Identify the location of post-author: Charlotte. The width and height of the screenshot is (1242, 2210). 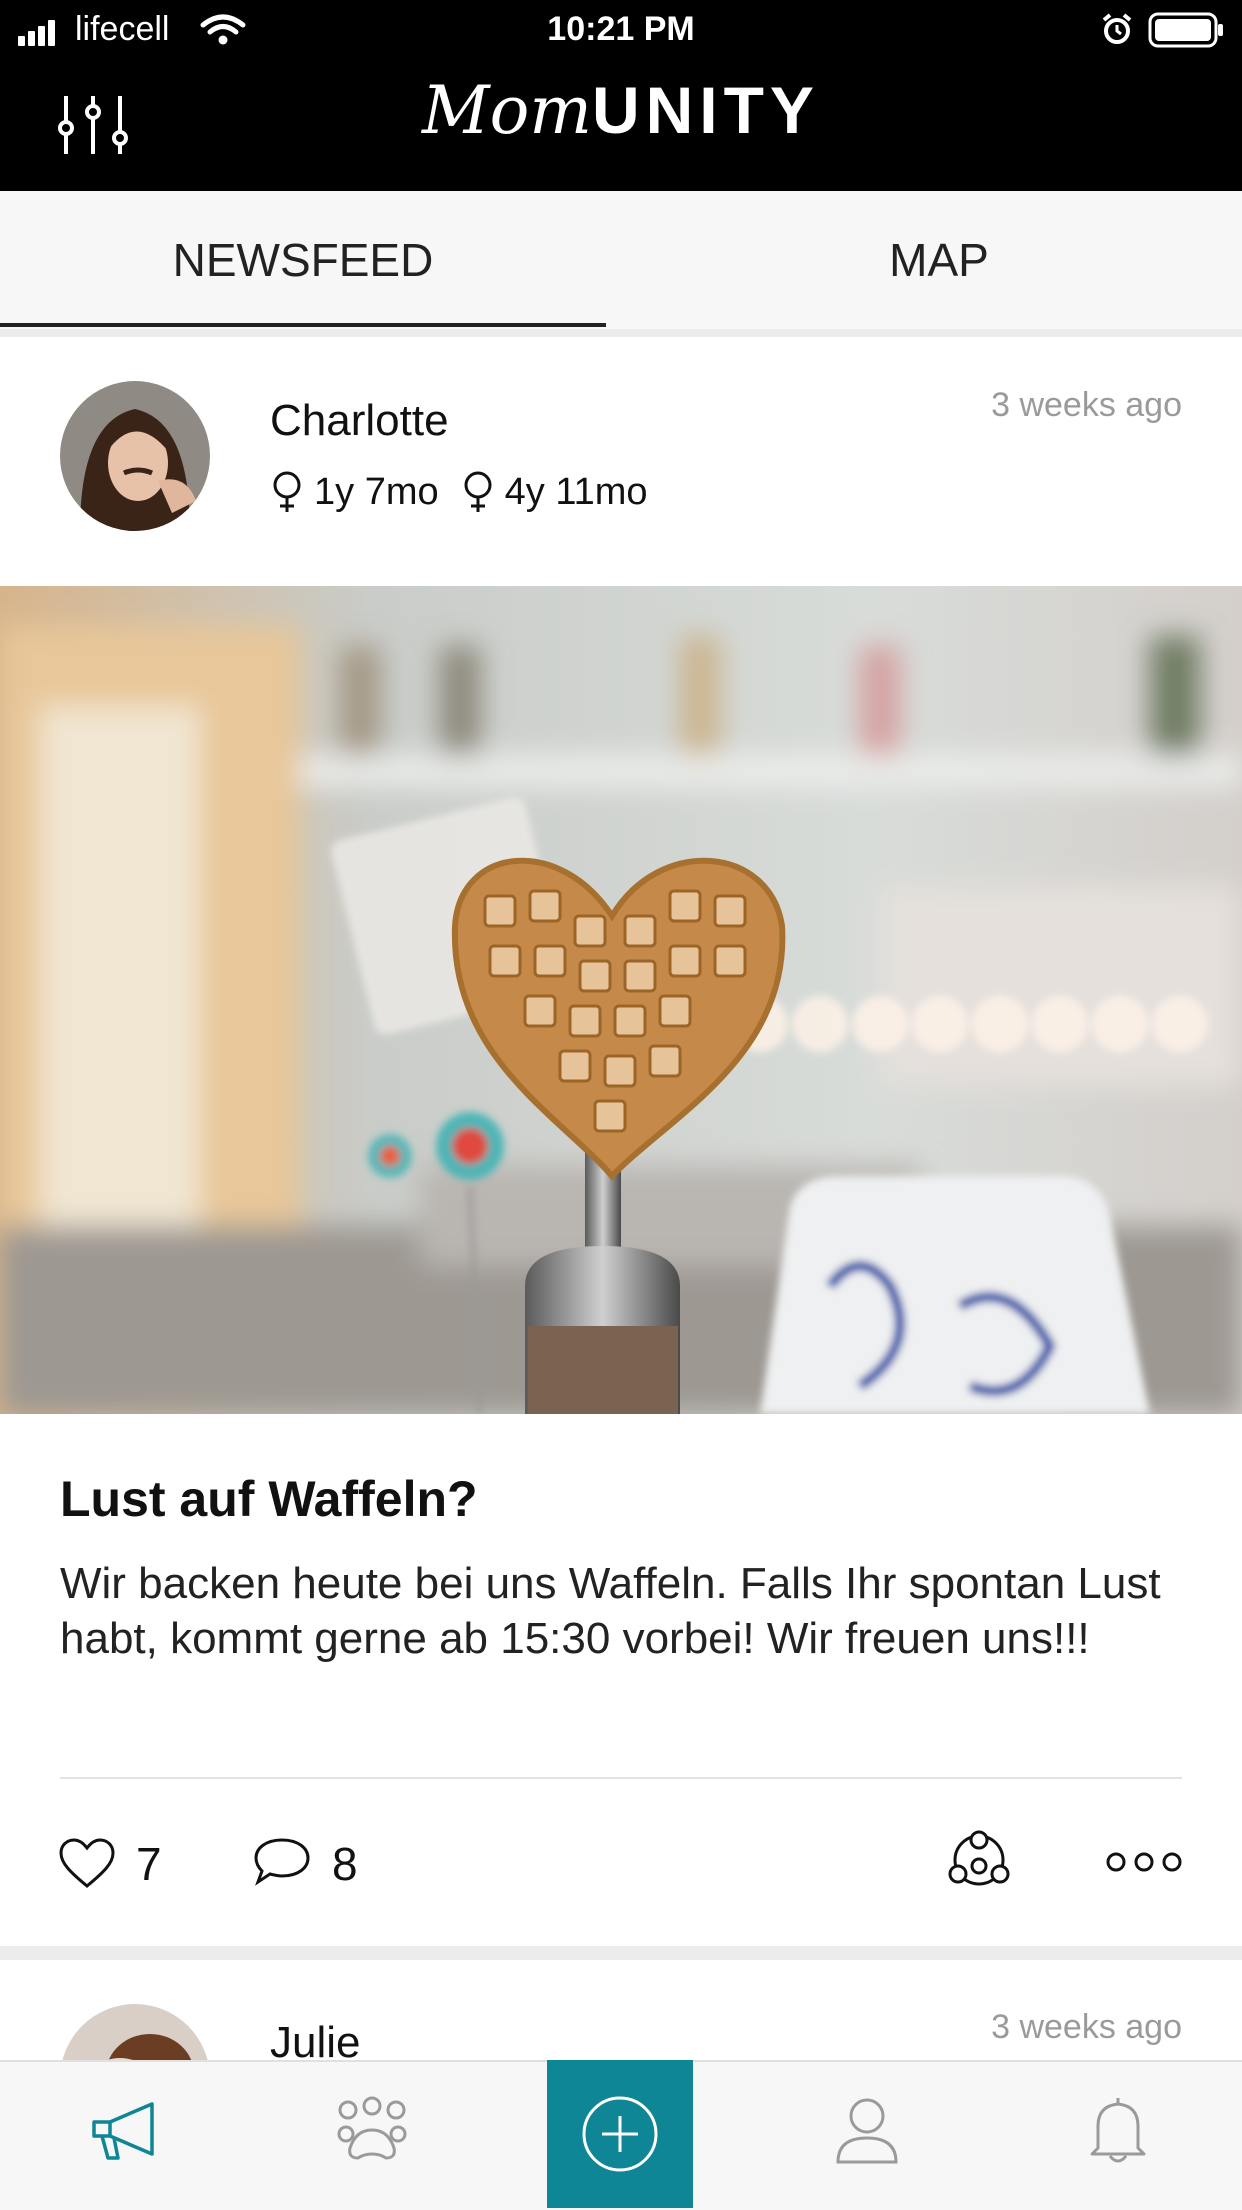
(359, 421).